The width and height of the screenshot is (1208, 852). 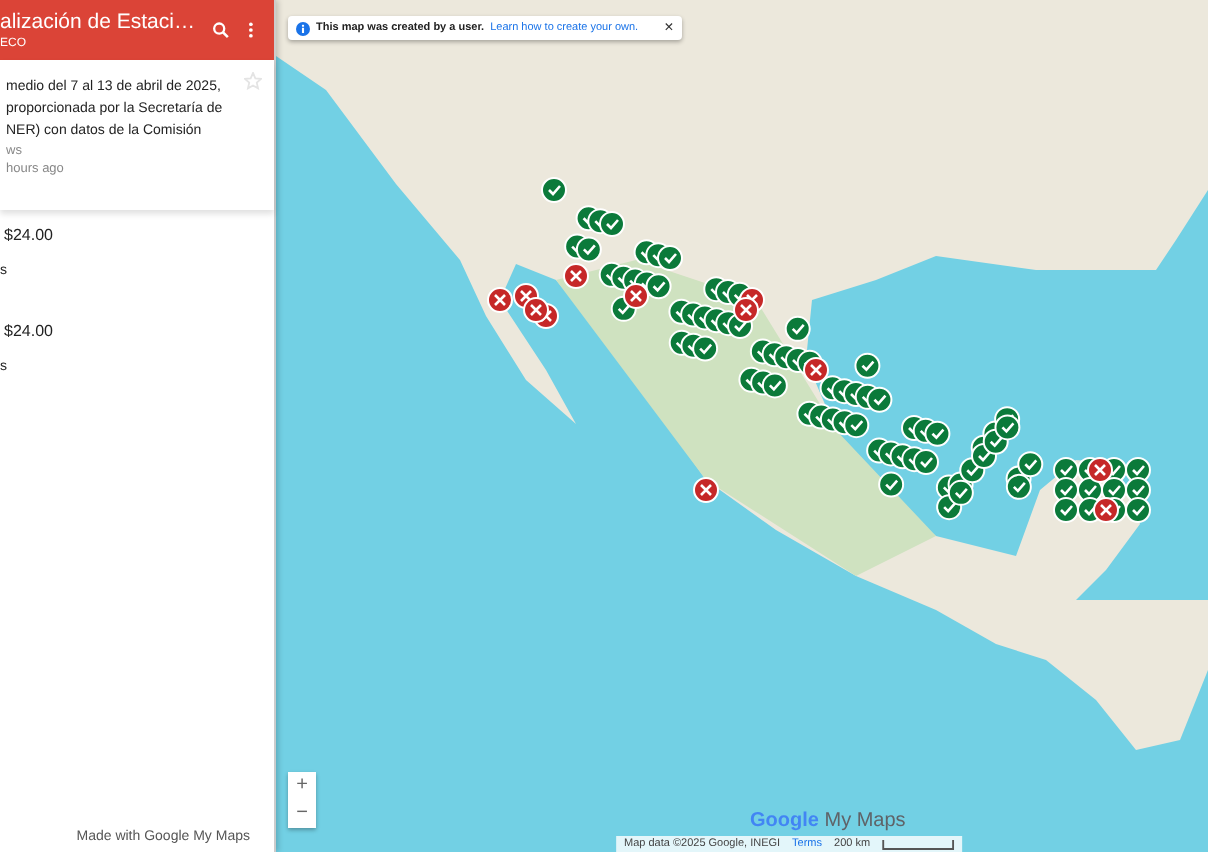 I want to click on search-icon, so click(x=221, y=30).